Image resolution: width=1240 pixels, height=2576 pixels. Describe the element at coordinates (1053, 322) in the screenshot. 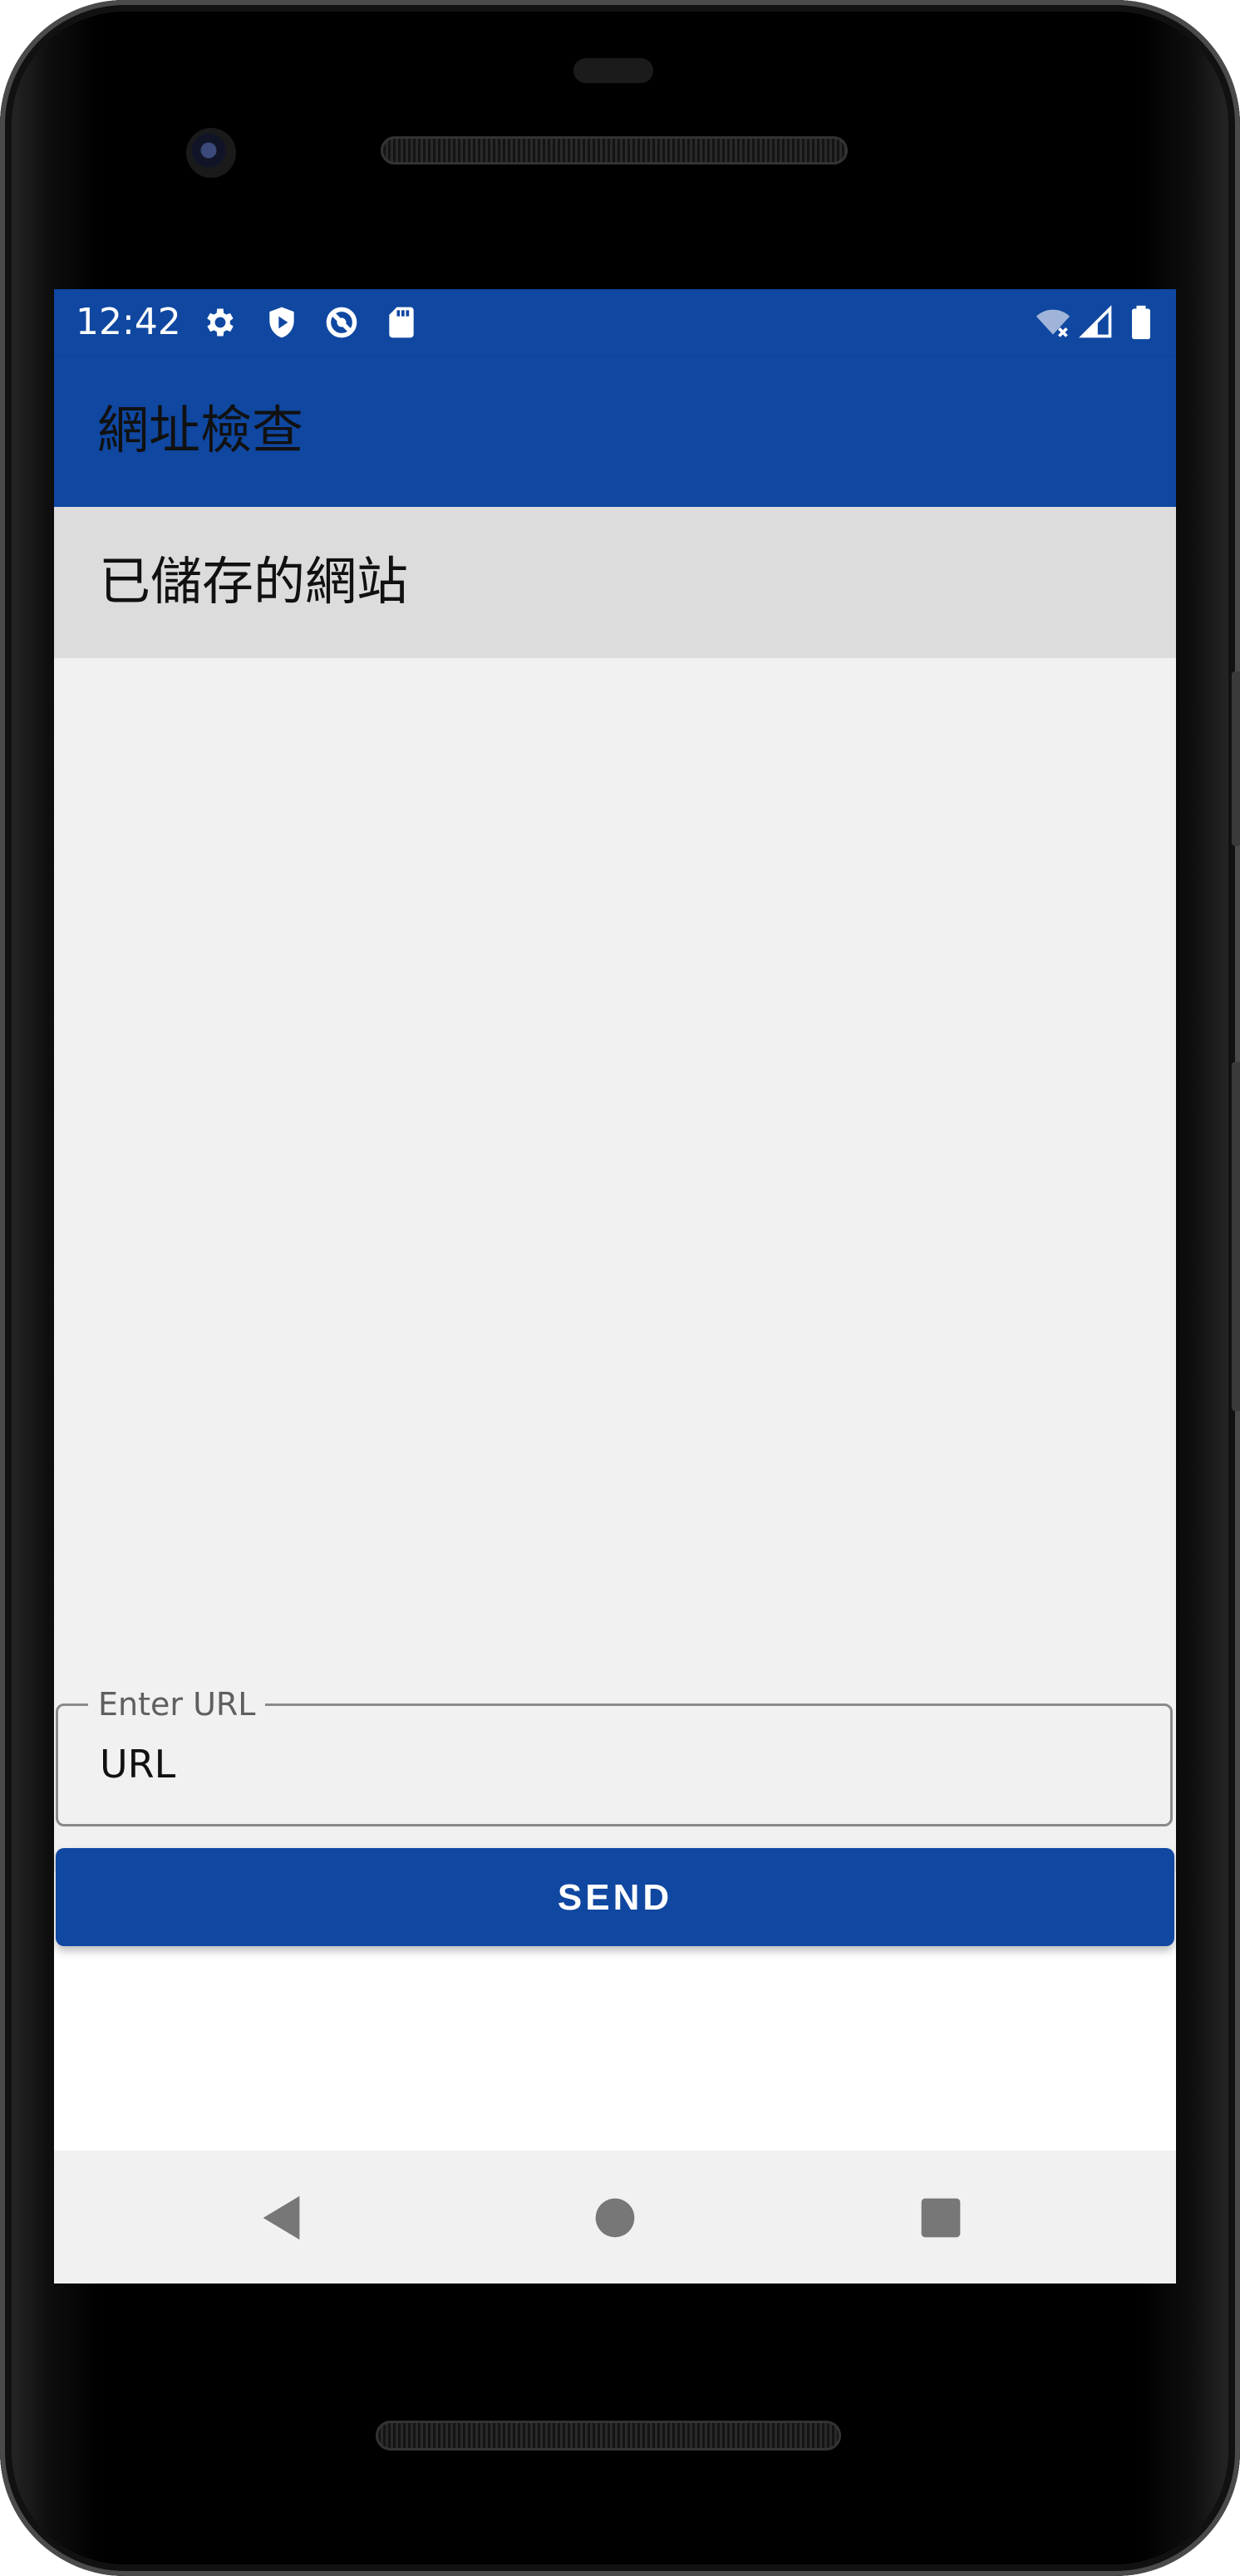

I see `wifi-icon` at that location.